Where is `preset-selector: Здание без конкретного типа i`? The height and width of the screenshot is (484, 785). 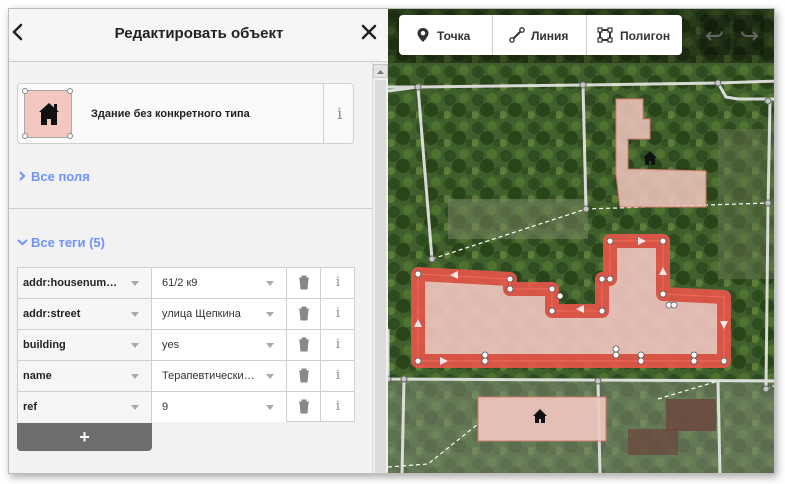 preset-selector: Здание без конкретного типа i is located at coordinates (185, 113).